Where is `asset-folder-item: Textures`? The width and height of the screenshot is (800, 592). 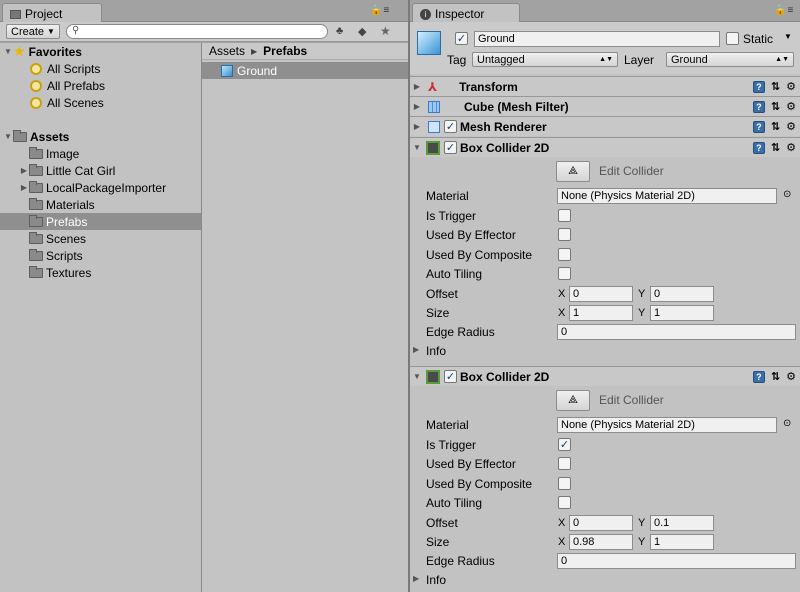 asset-folder-item: Textures is located at coordinates (100, 272).